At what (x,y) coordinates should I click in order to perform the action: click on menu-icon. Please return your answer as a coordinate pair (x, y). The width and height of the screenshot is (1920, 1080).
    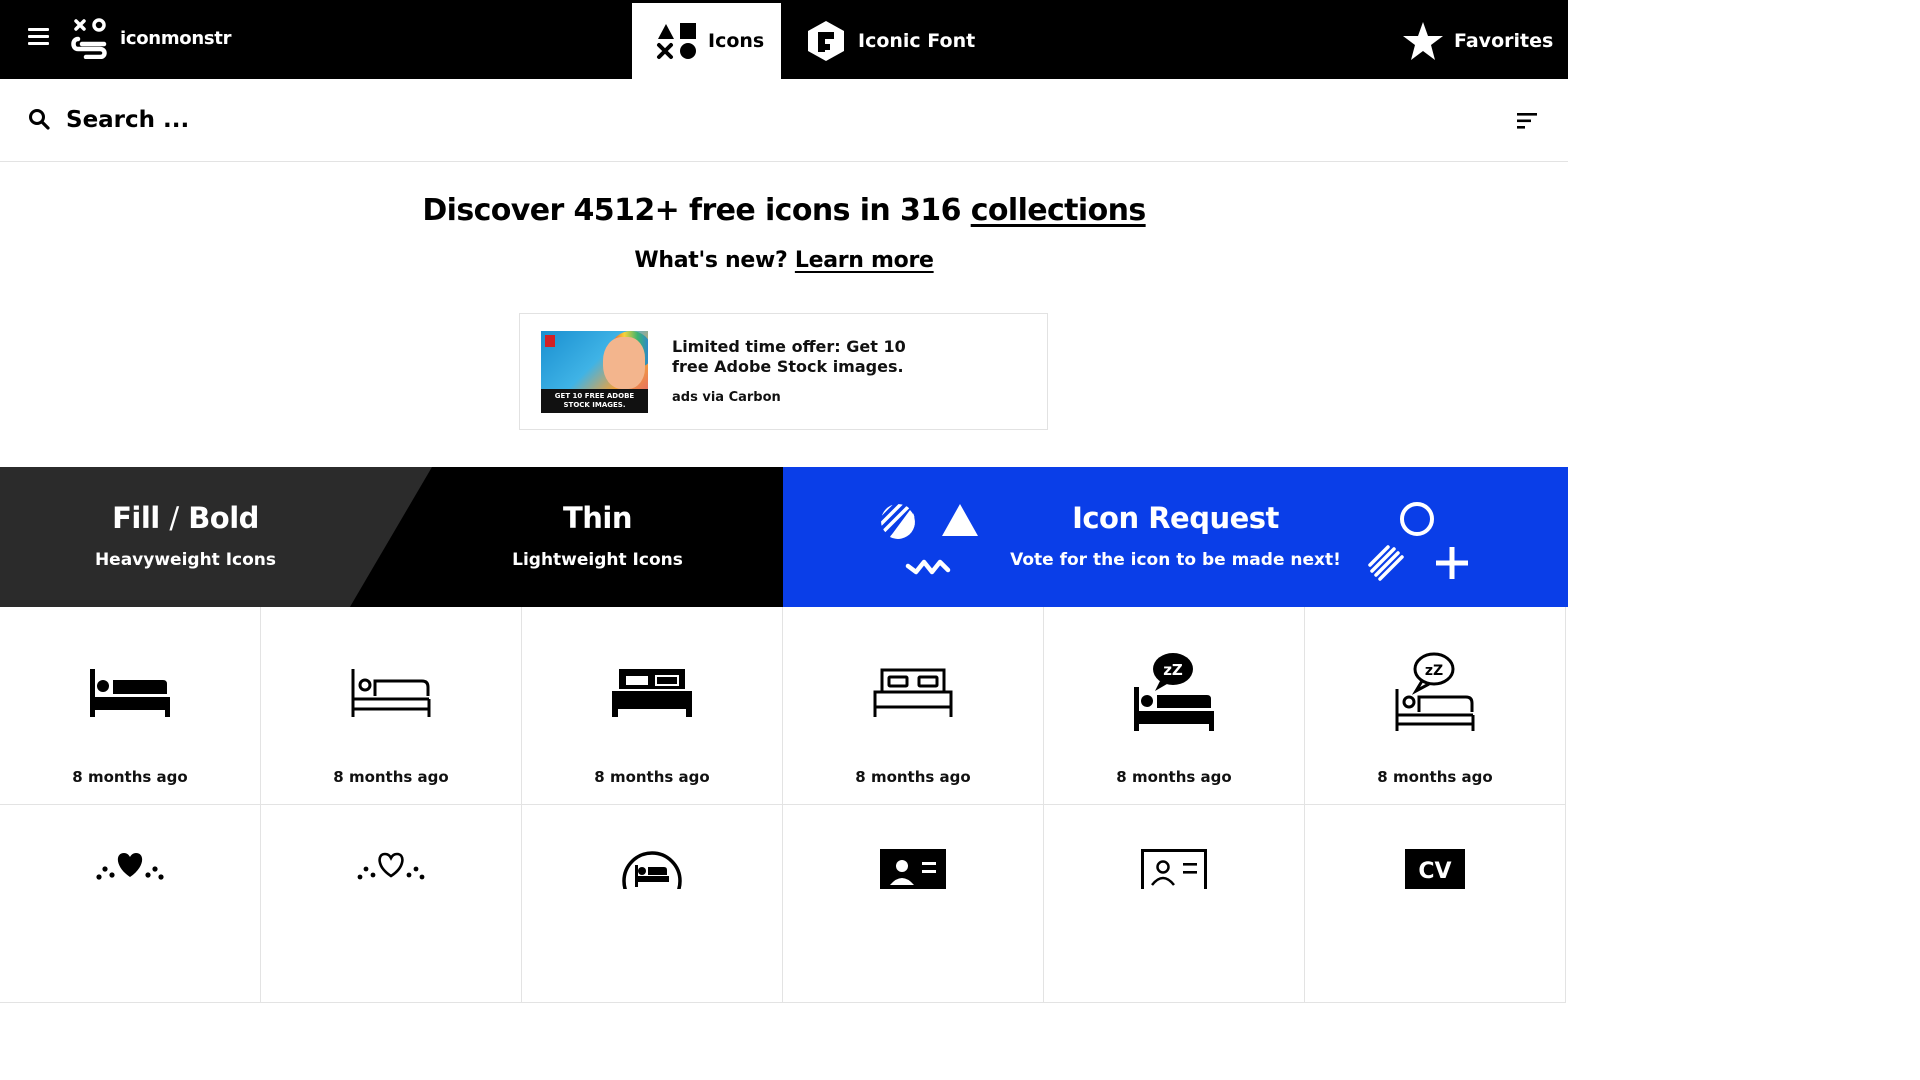
    Looking at the image, I should click on (38, 37).